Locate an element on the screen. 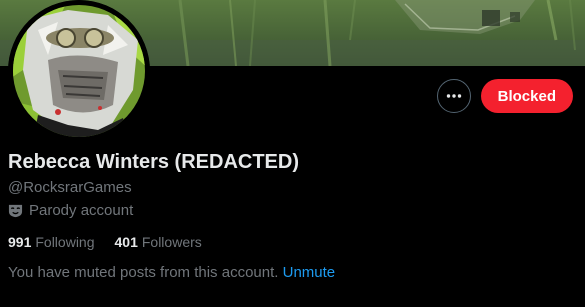 This screenshot has width=585, height=307. parody-mask-icon is located at coordinates (15, 211).